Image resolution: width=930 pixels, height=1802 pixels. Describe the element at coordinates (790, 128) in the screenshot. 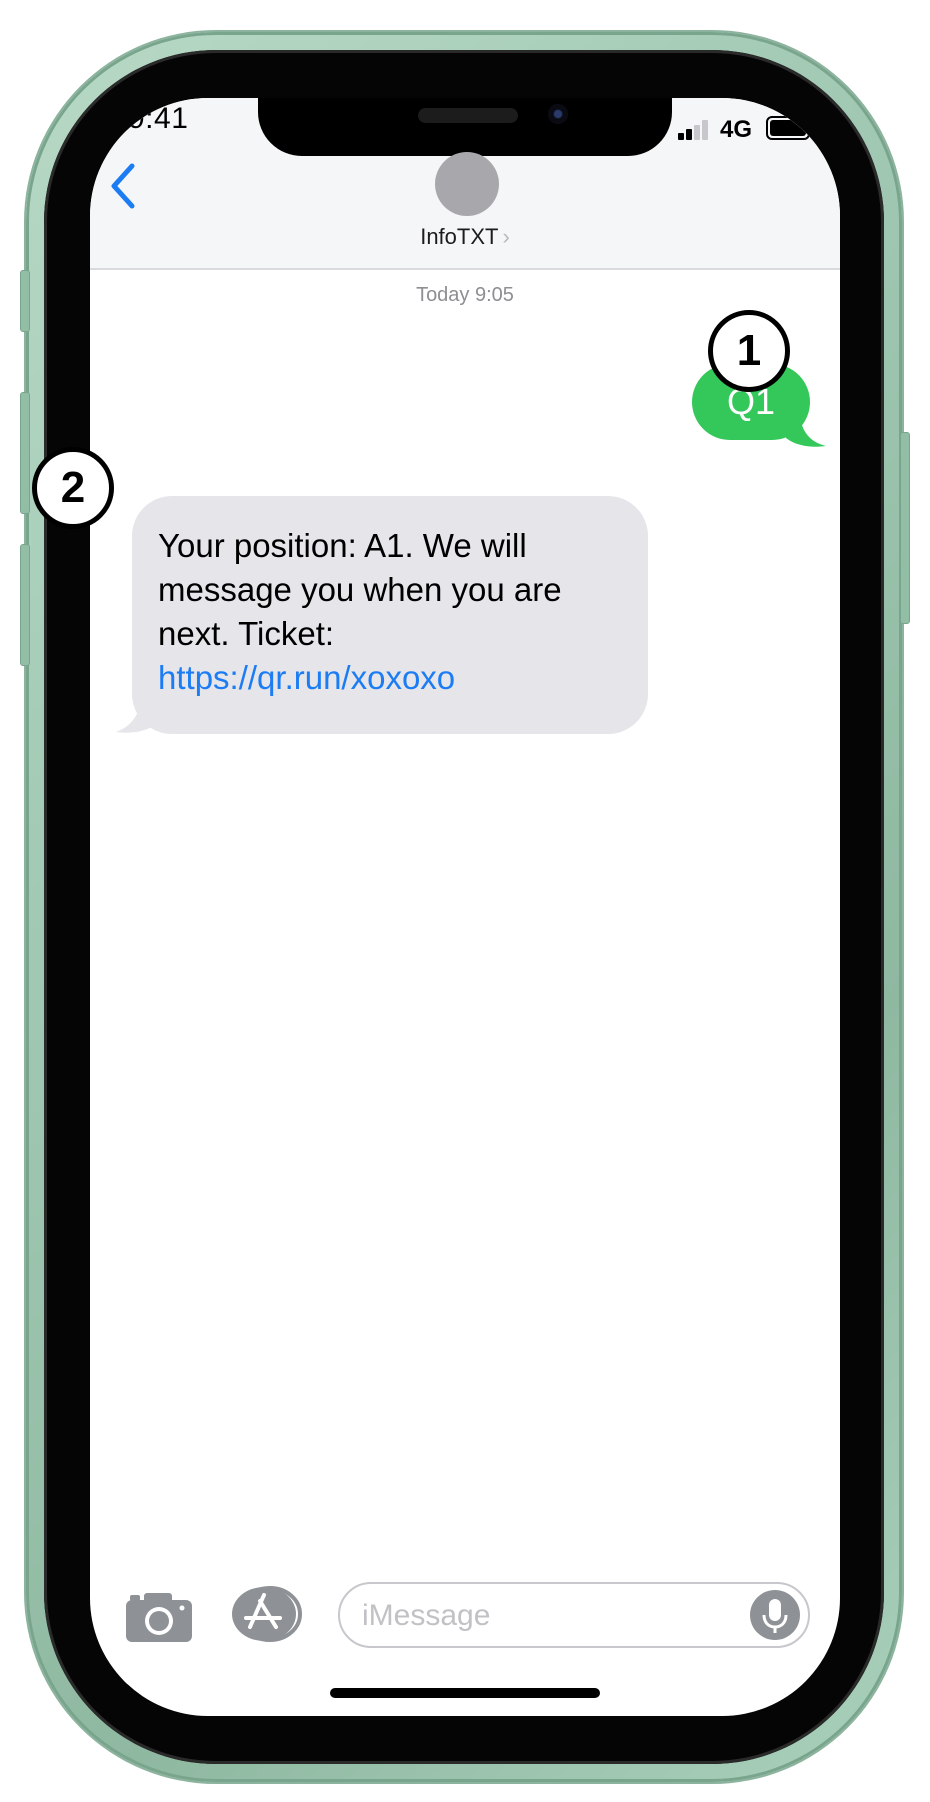

I see `battery-icon` at that location.